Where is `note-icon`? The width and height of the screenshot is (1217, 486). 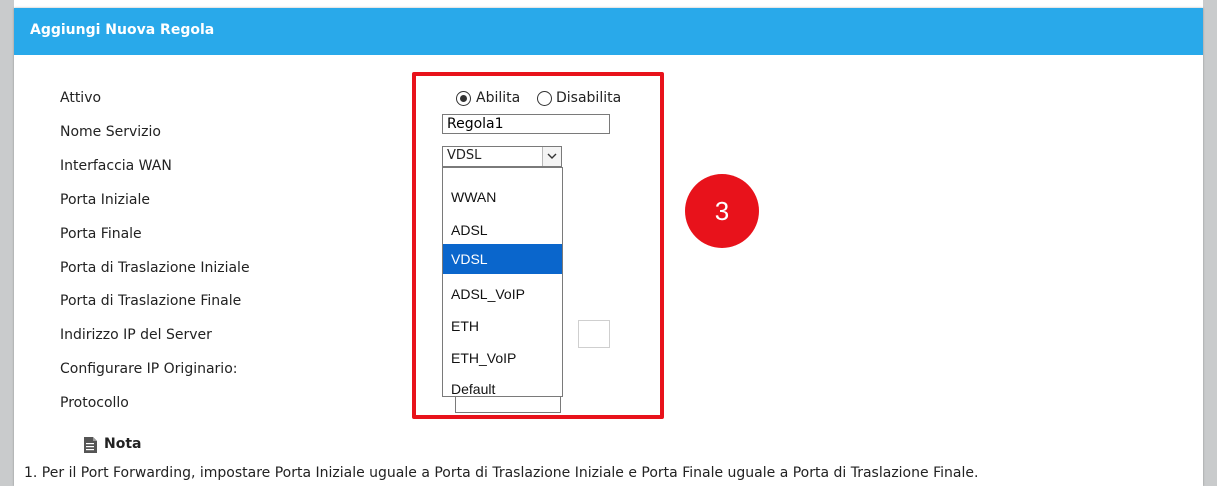
note-icon is located at coordinates (90, 445).